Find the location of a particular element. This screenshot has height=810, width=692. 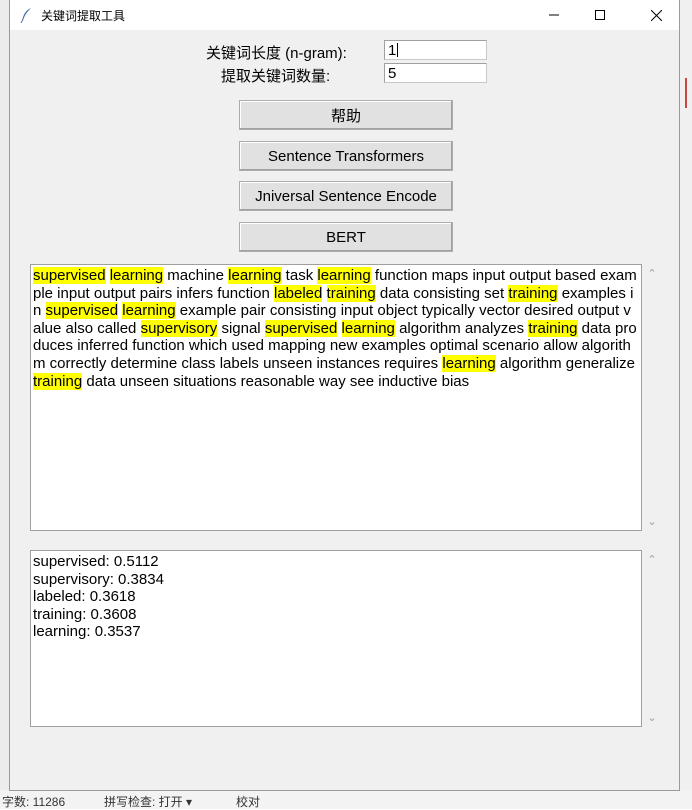

maximize-button is located at coordinates (600, 15).